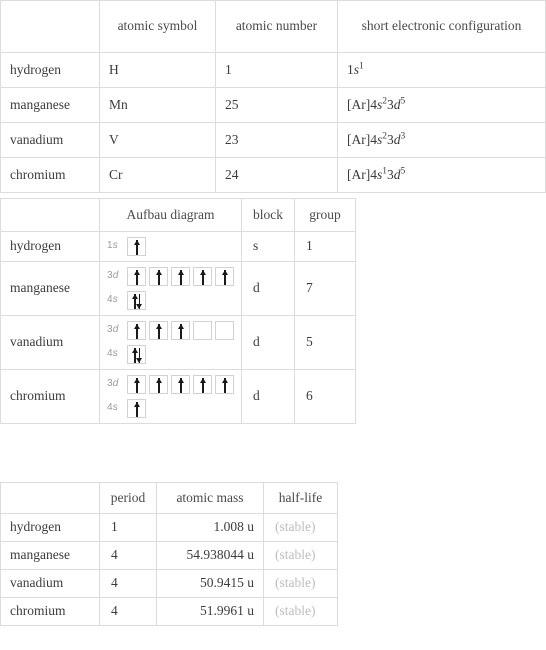 The height and width of the screenshot is (650, 546). What do you see at coordinates (169, 583) in the screenshot?
I see `table-row: vanadium 4 50.9415 u (stable)` at bounding box center [169, 583].